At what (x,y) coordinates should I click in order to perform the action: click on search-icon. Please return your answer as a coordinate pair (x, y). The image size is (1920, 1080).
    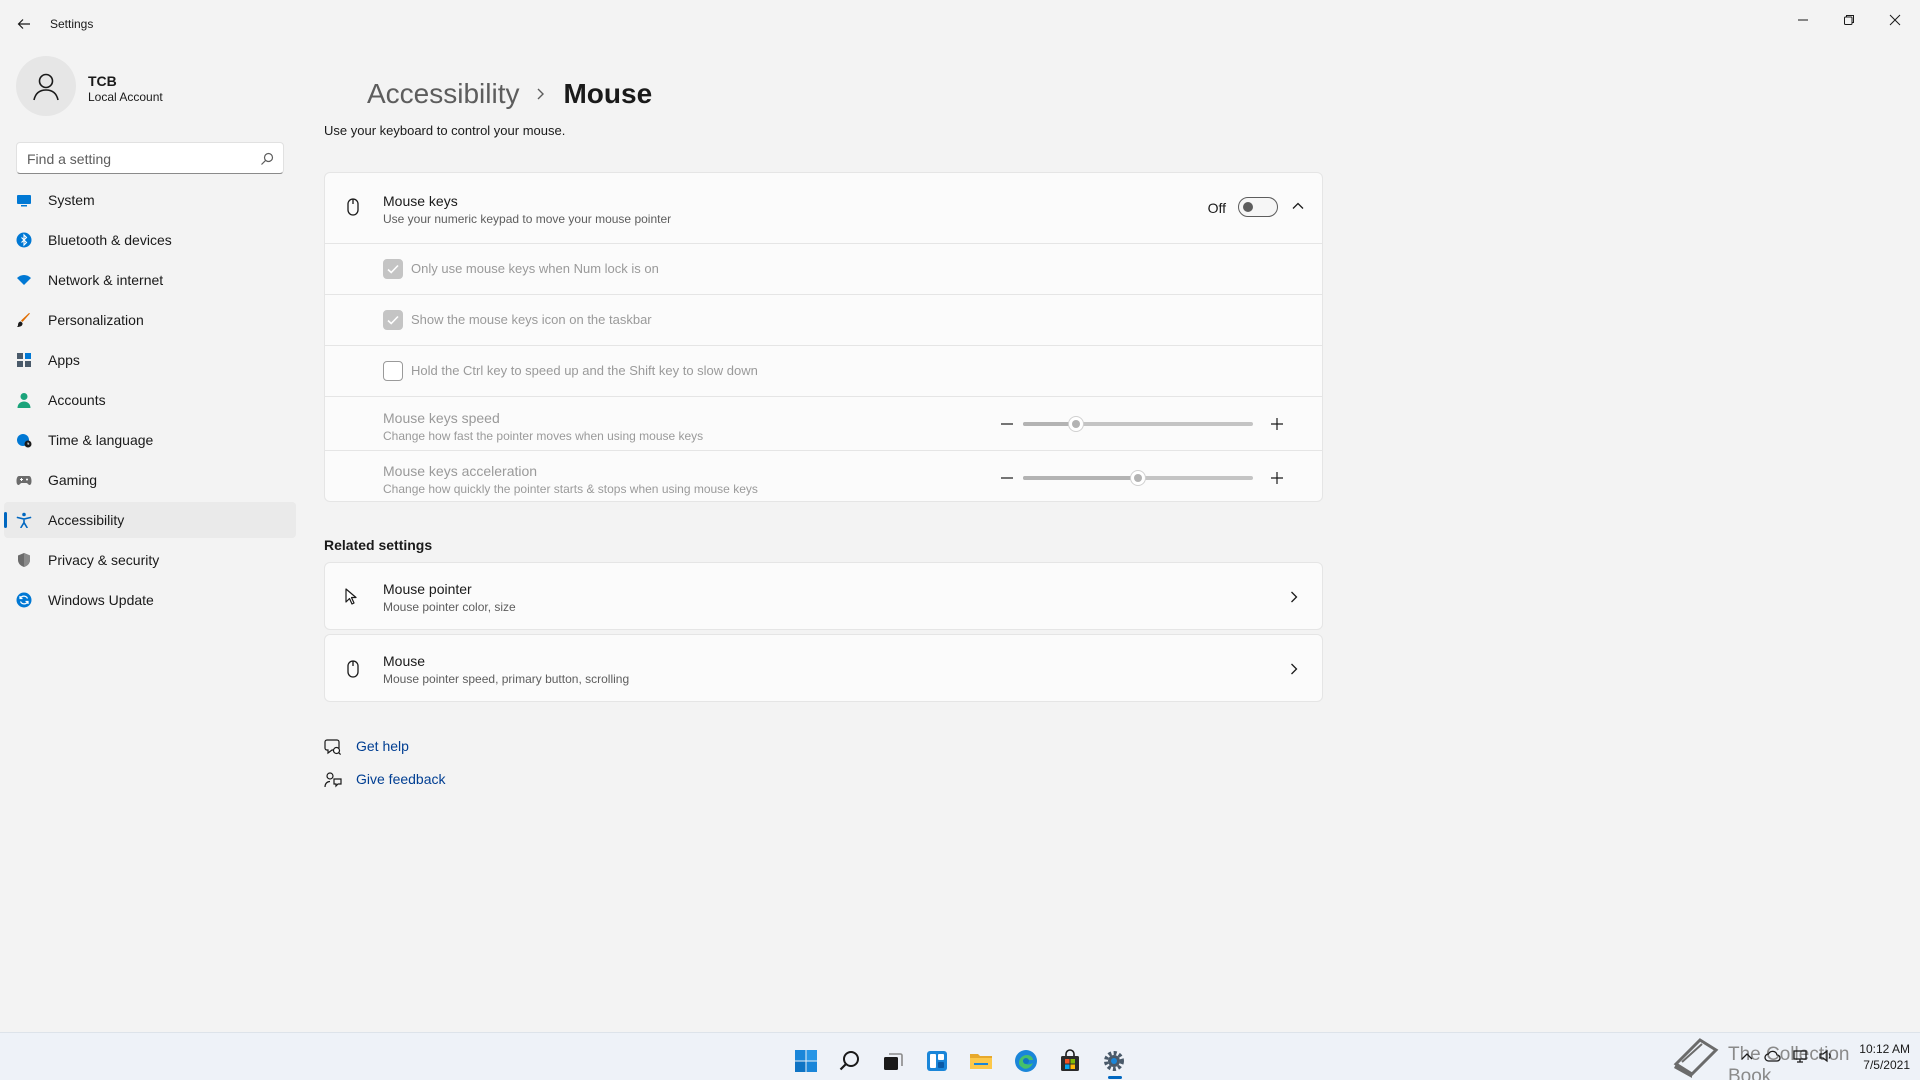
    Looking at the image, I should click on (267, 159).